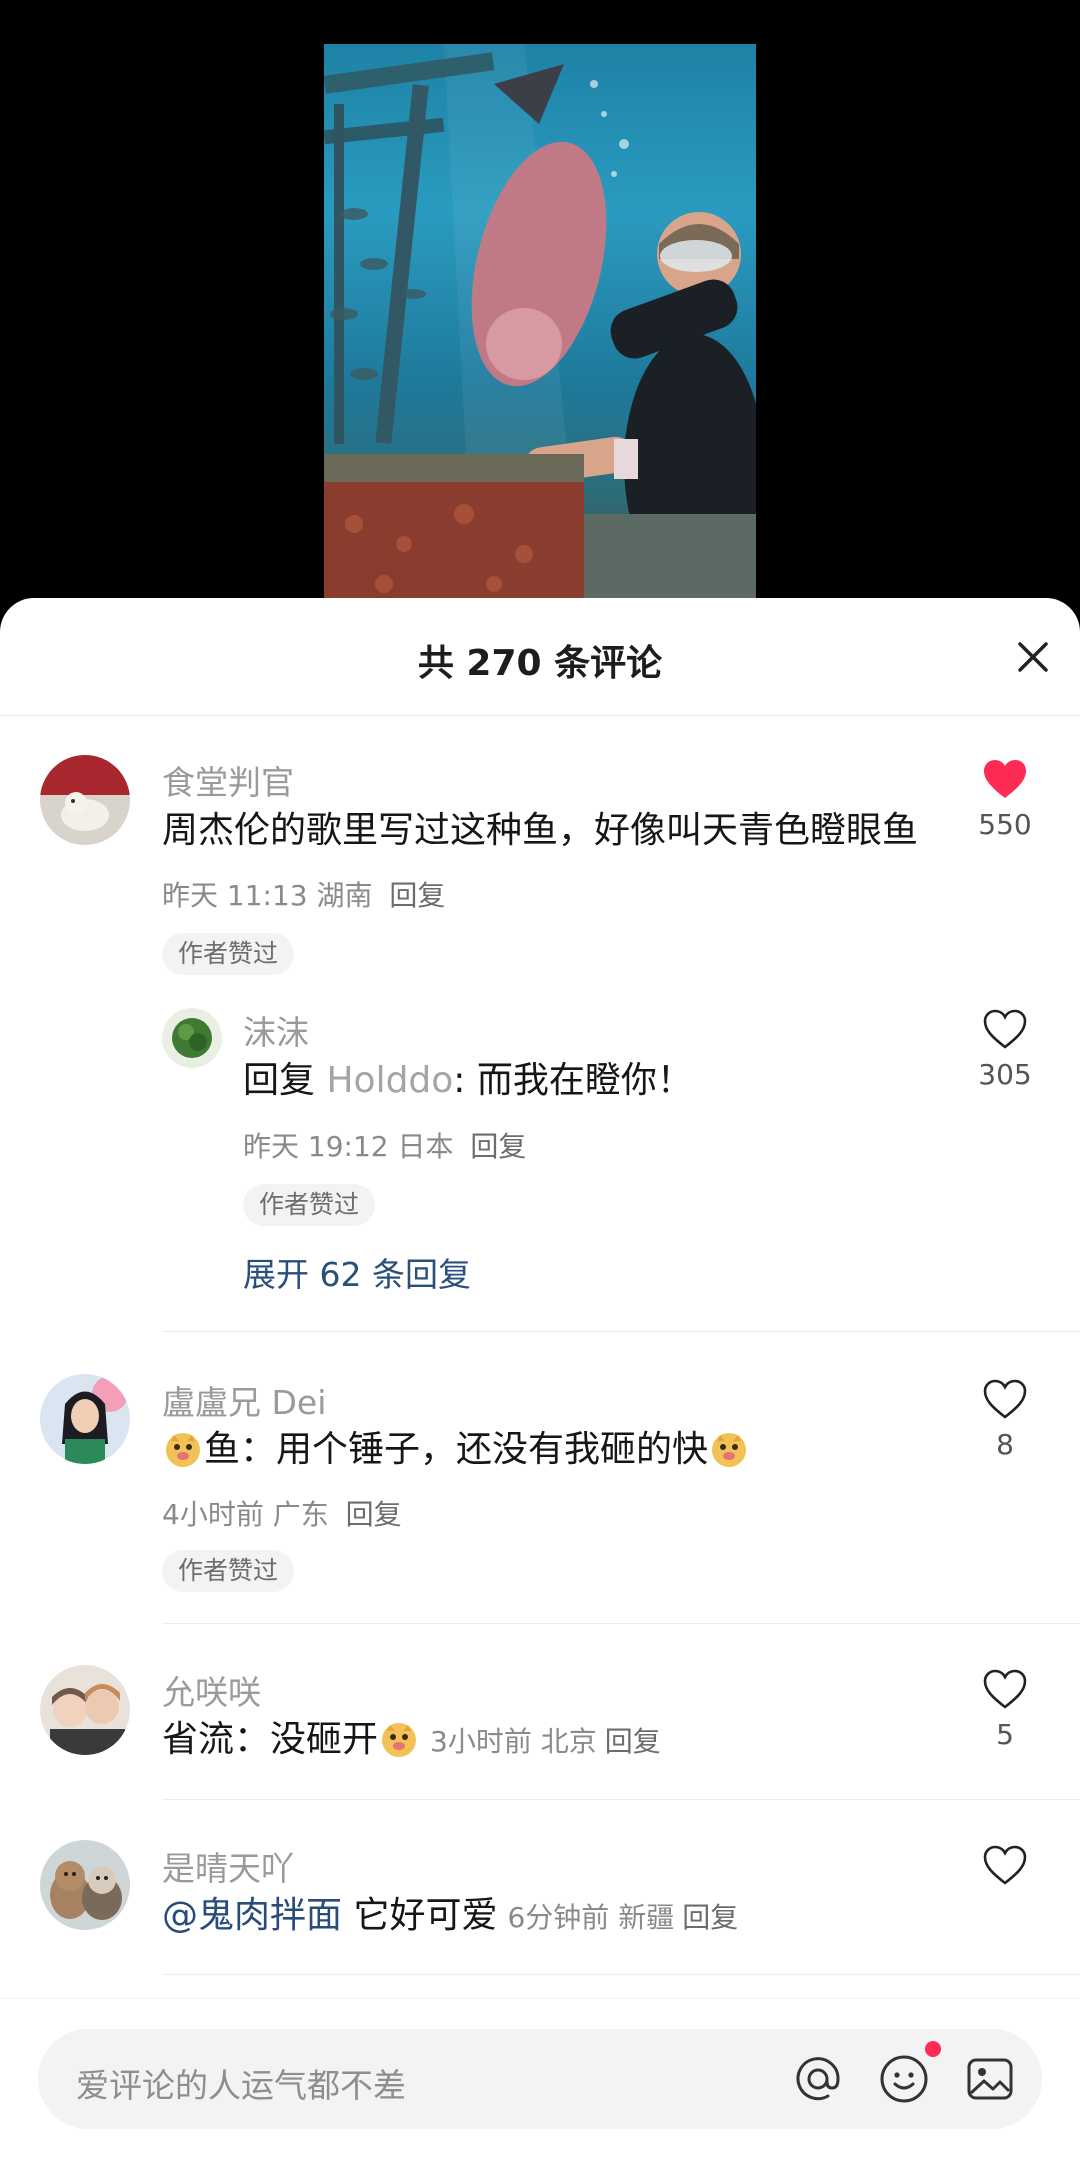  I want to click on underwater-scene-image, so click(540, 324).